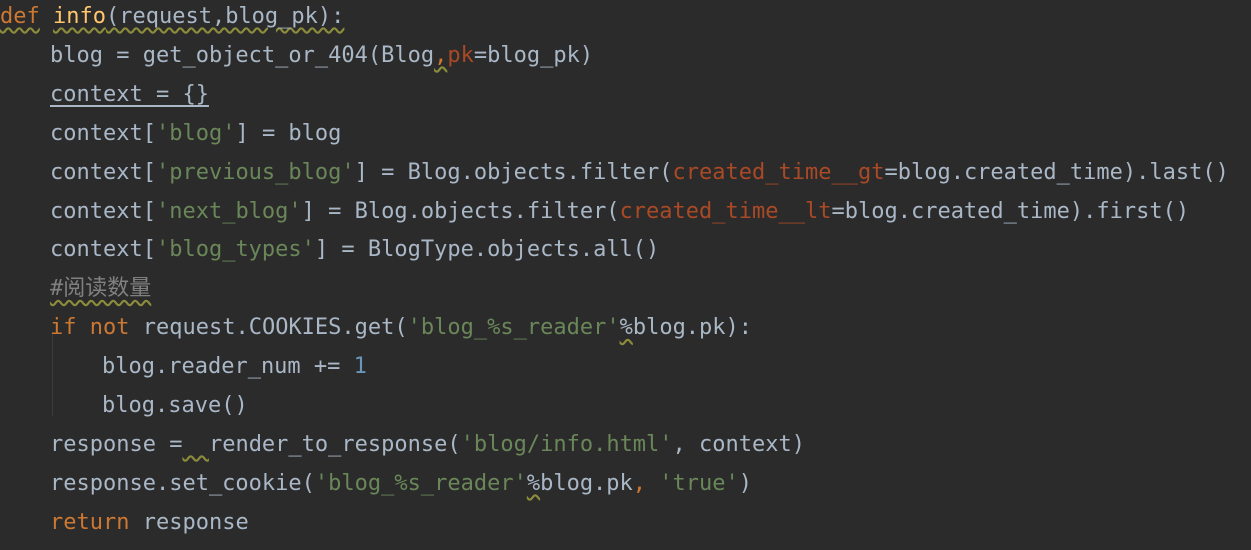  I want to click on code-token: blog.pk, so click(586, 483).